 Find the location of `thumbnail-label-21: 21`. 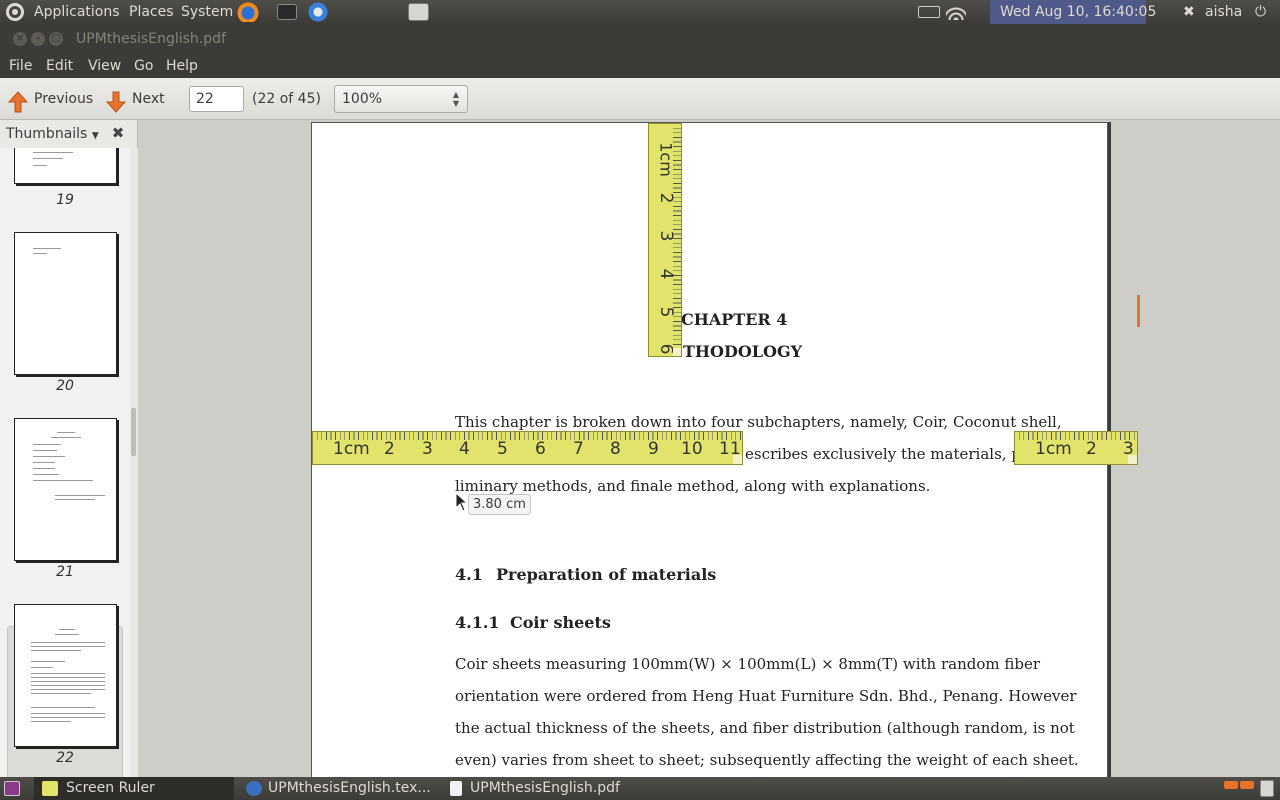

thumbnail-label-21: 21 is located at coordinates (65, 572).